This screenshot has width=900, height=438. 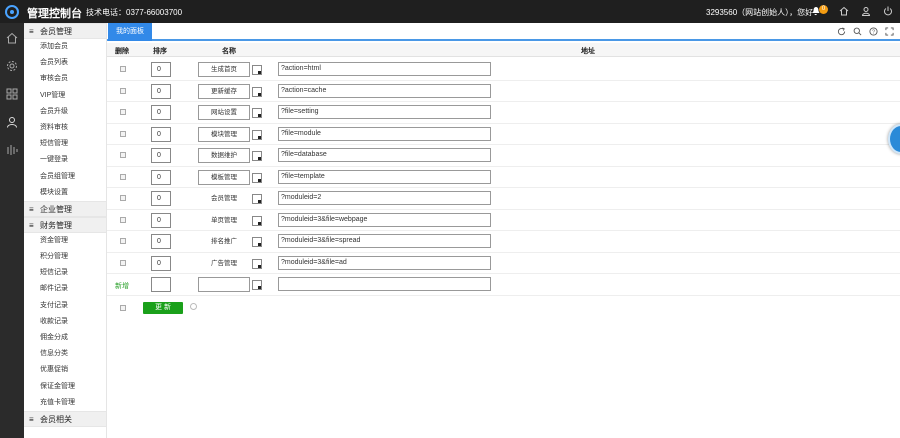 What do you see at coordinates (384, 90) in the screenshot?
I see `address-input: ?action=cache` at bounding box center [384, 90].